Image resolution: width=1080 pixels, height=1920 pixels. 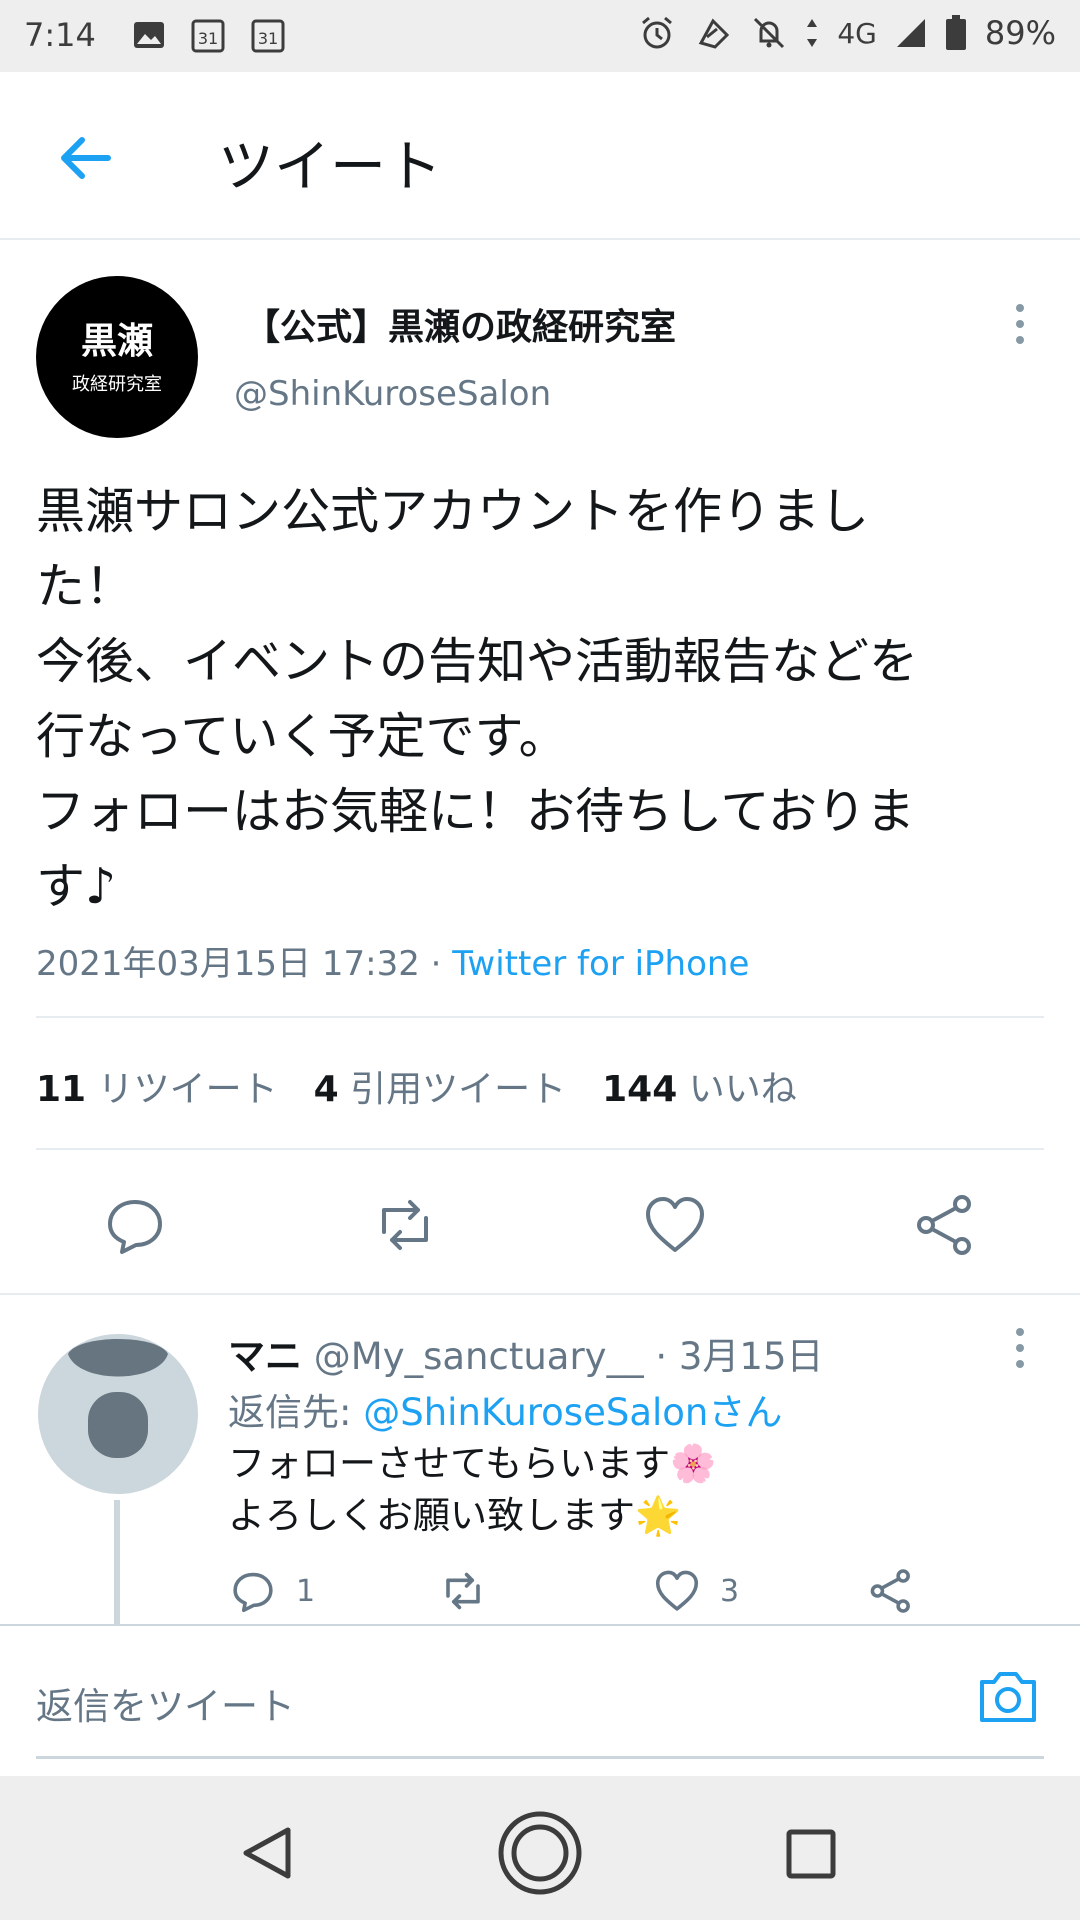 I want to click on tweet-source-link: Twitter for iPhone, so click(x=600, y=964).